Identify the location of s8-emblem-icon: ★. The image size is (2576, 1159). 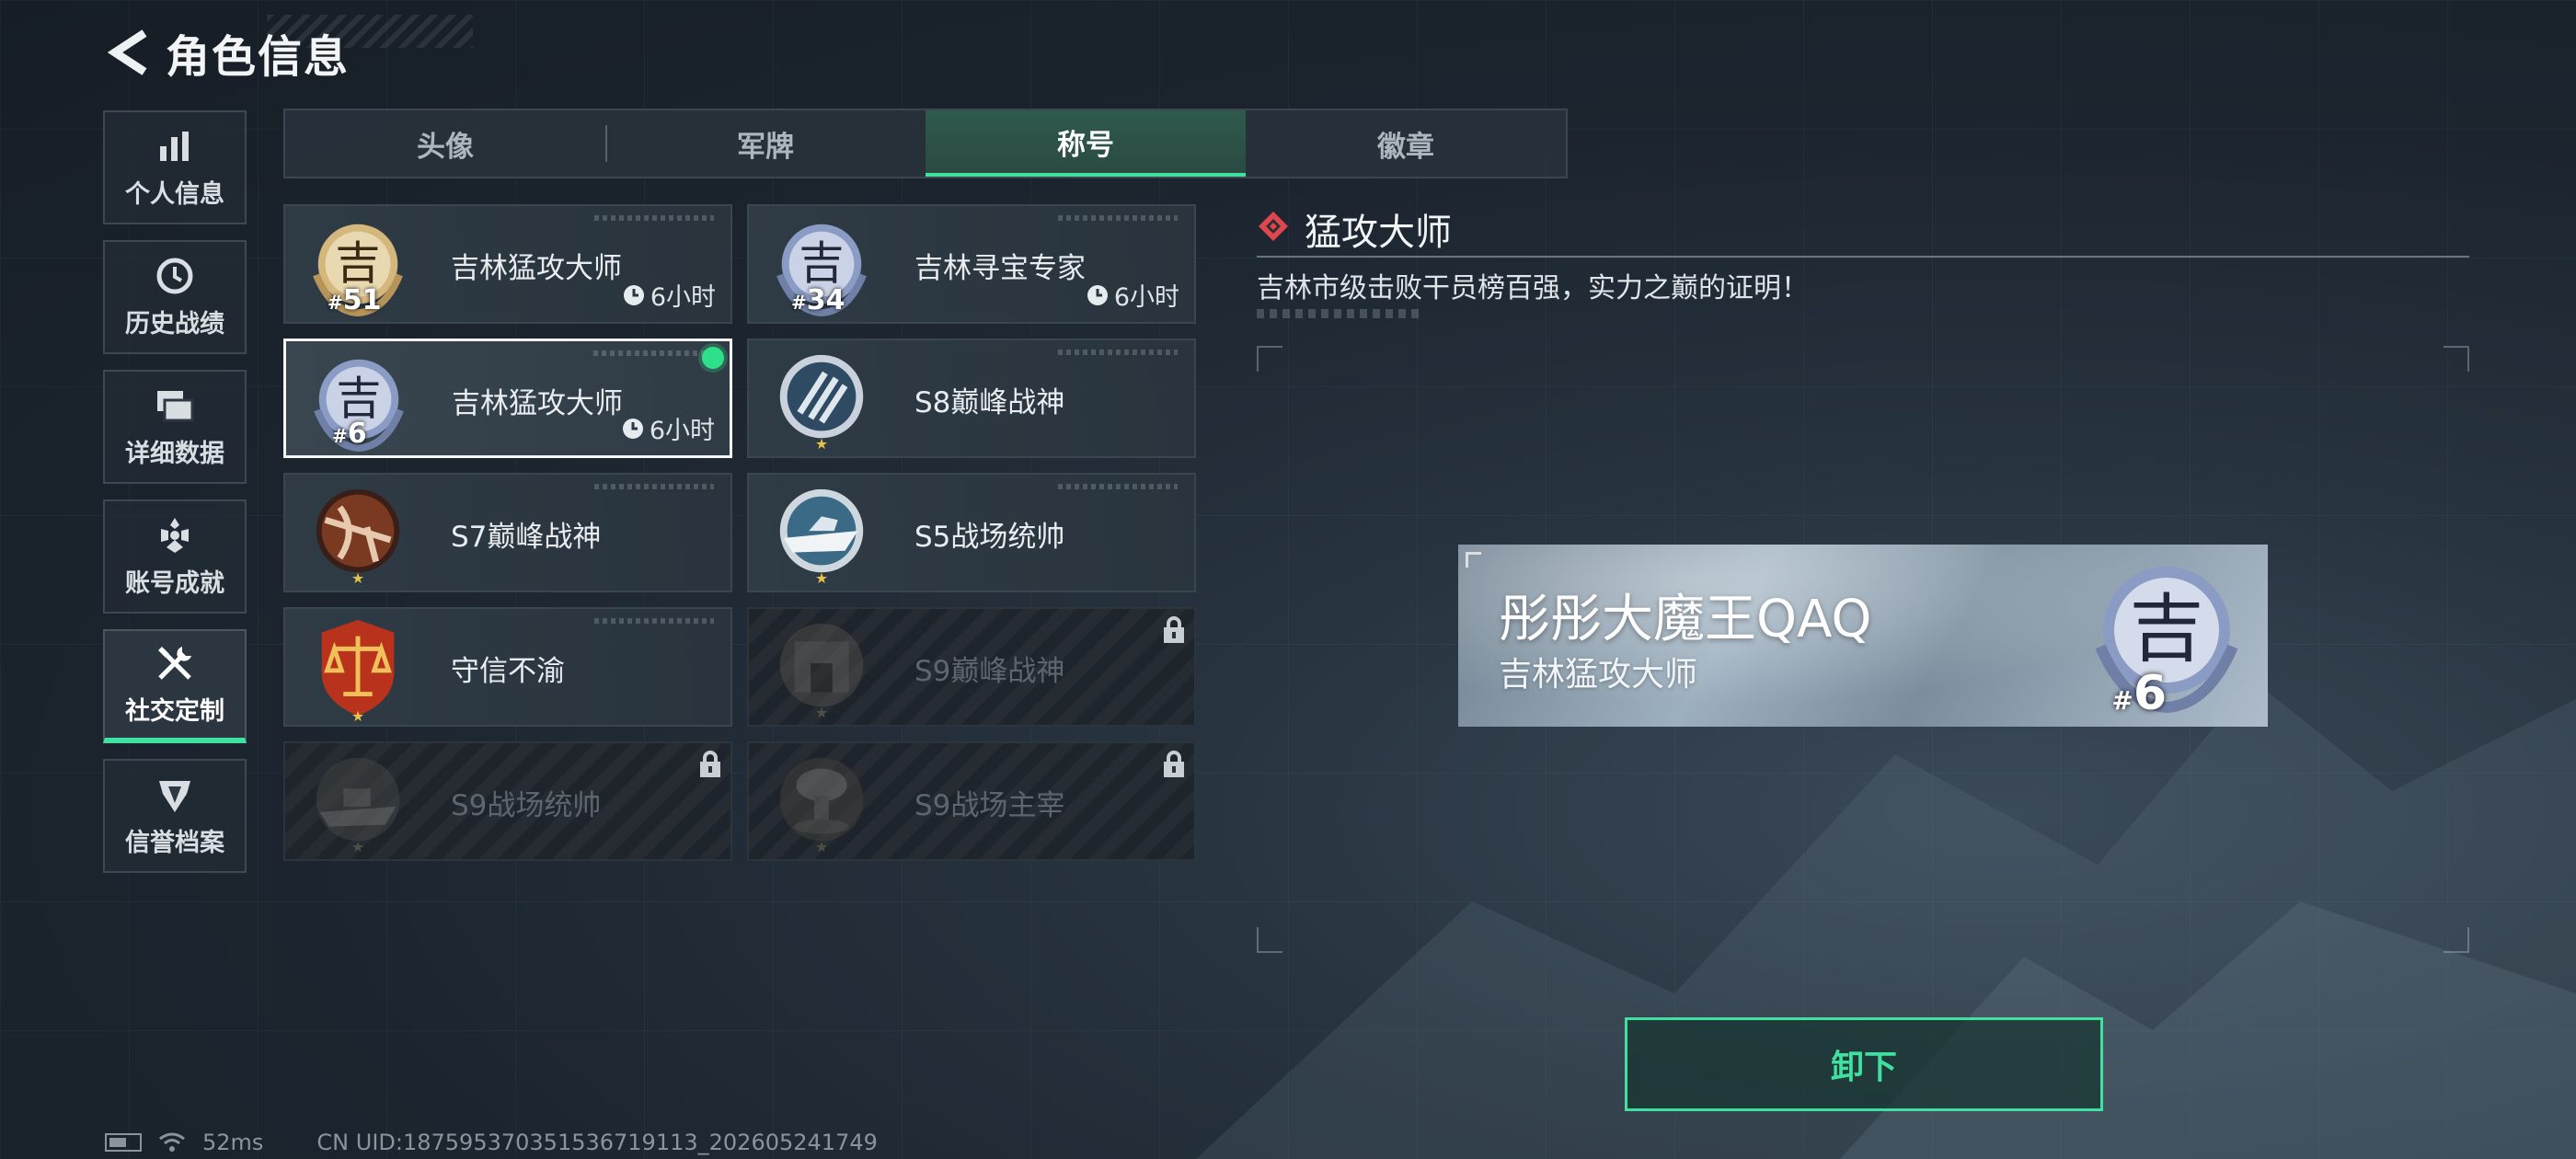
(821, 400).